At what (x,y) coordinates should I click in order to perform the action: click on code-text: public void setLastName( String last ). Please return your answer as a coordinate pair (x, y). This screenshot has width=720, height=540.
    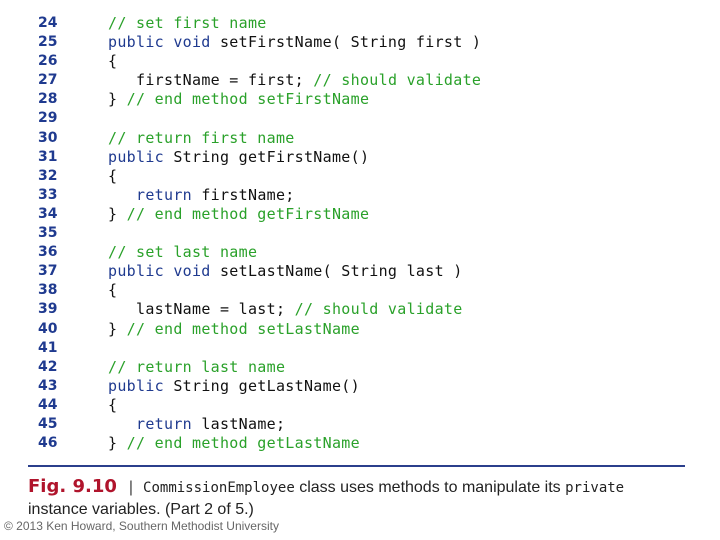
    Looking at the image, I should click on (285, 271).